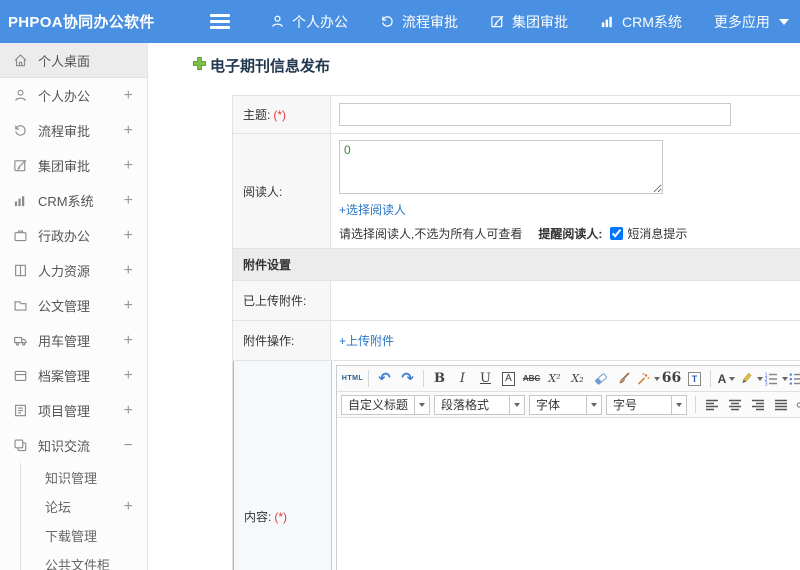 The height and width of the screenshot is (570, 800). What do you see at coordinates (281, 516) in the screenshot?
I see `required-mark: (*)` at bounding box center [281, 516].